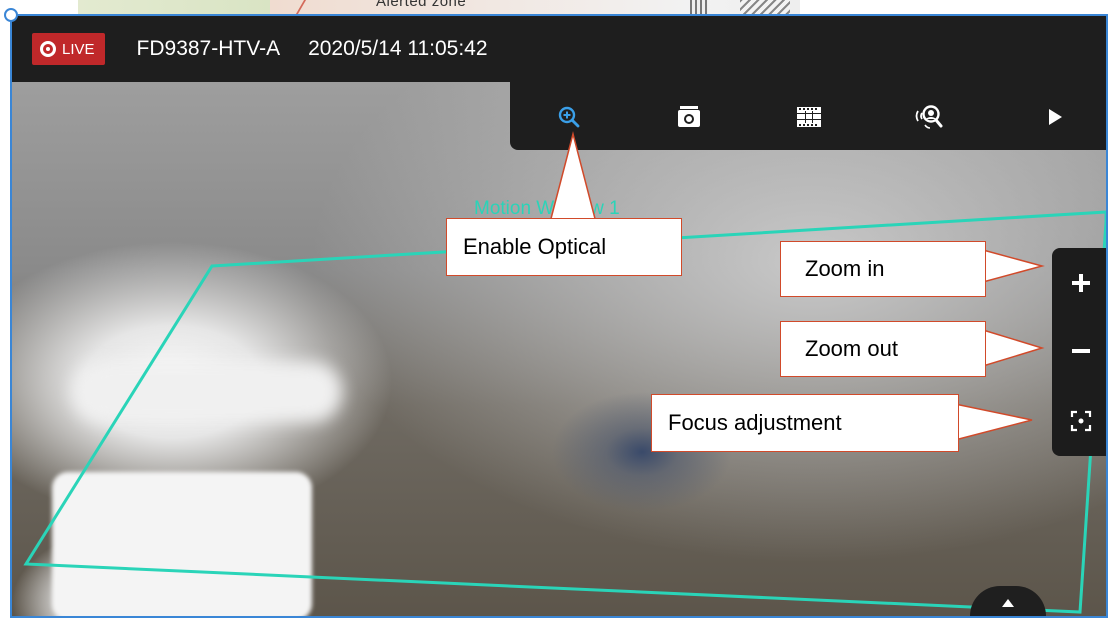 The image size is (1110, 620). I want to click on callout-zoom-out: Zoom out, so click(883, 349).